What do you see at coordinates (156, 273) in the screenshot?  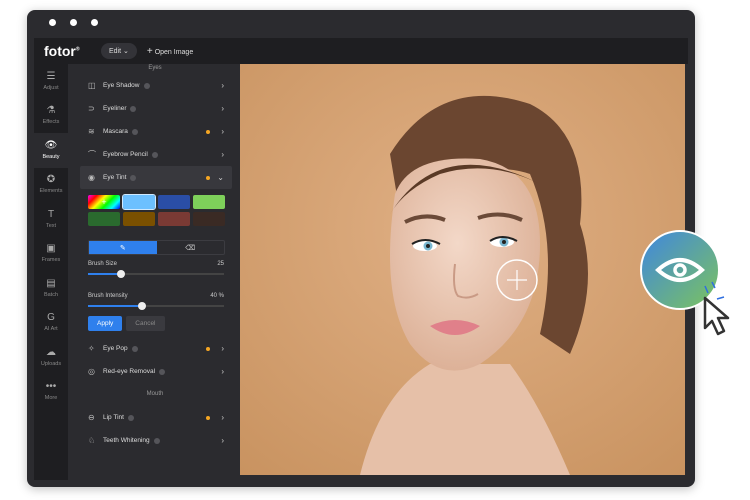 I see `brush-size-slider` at bounding box center [156, 273].